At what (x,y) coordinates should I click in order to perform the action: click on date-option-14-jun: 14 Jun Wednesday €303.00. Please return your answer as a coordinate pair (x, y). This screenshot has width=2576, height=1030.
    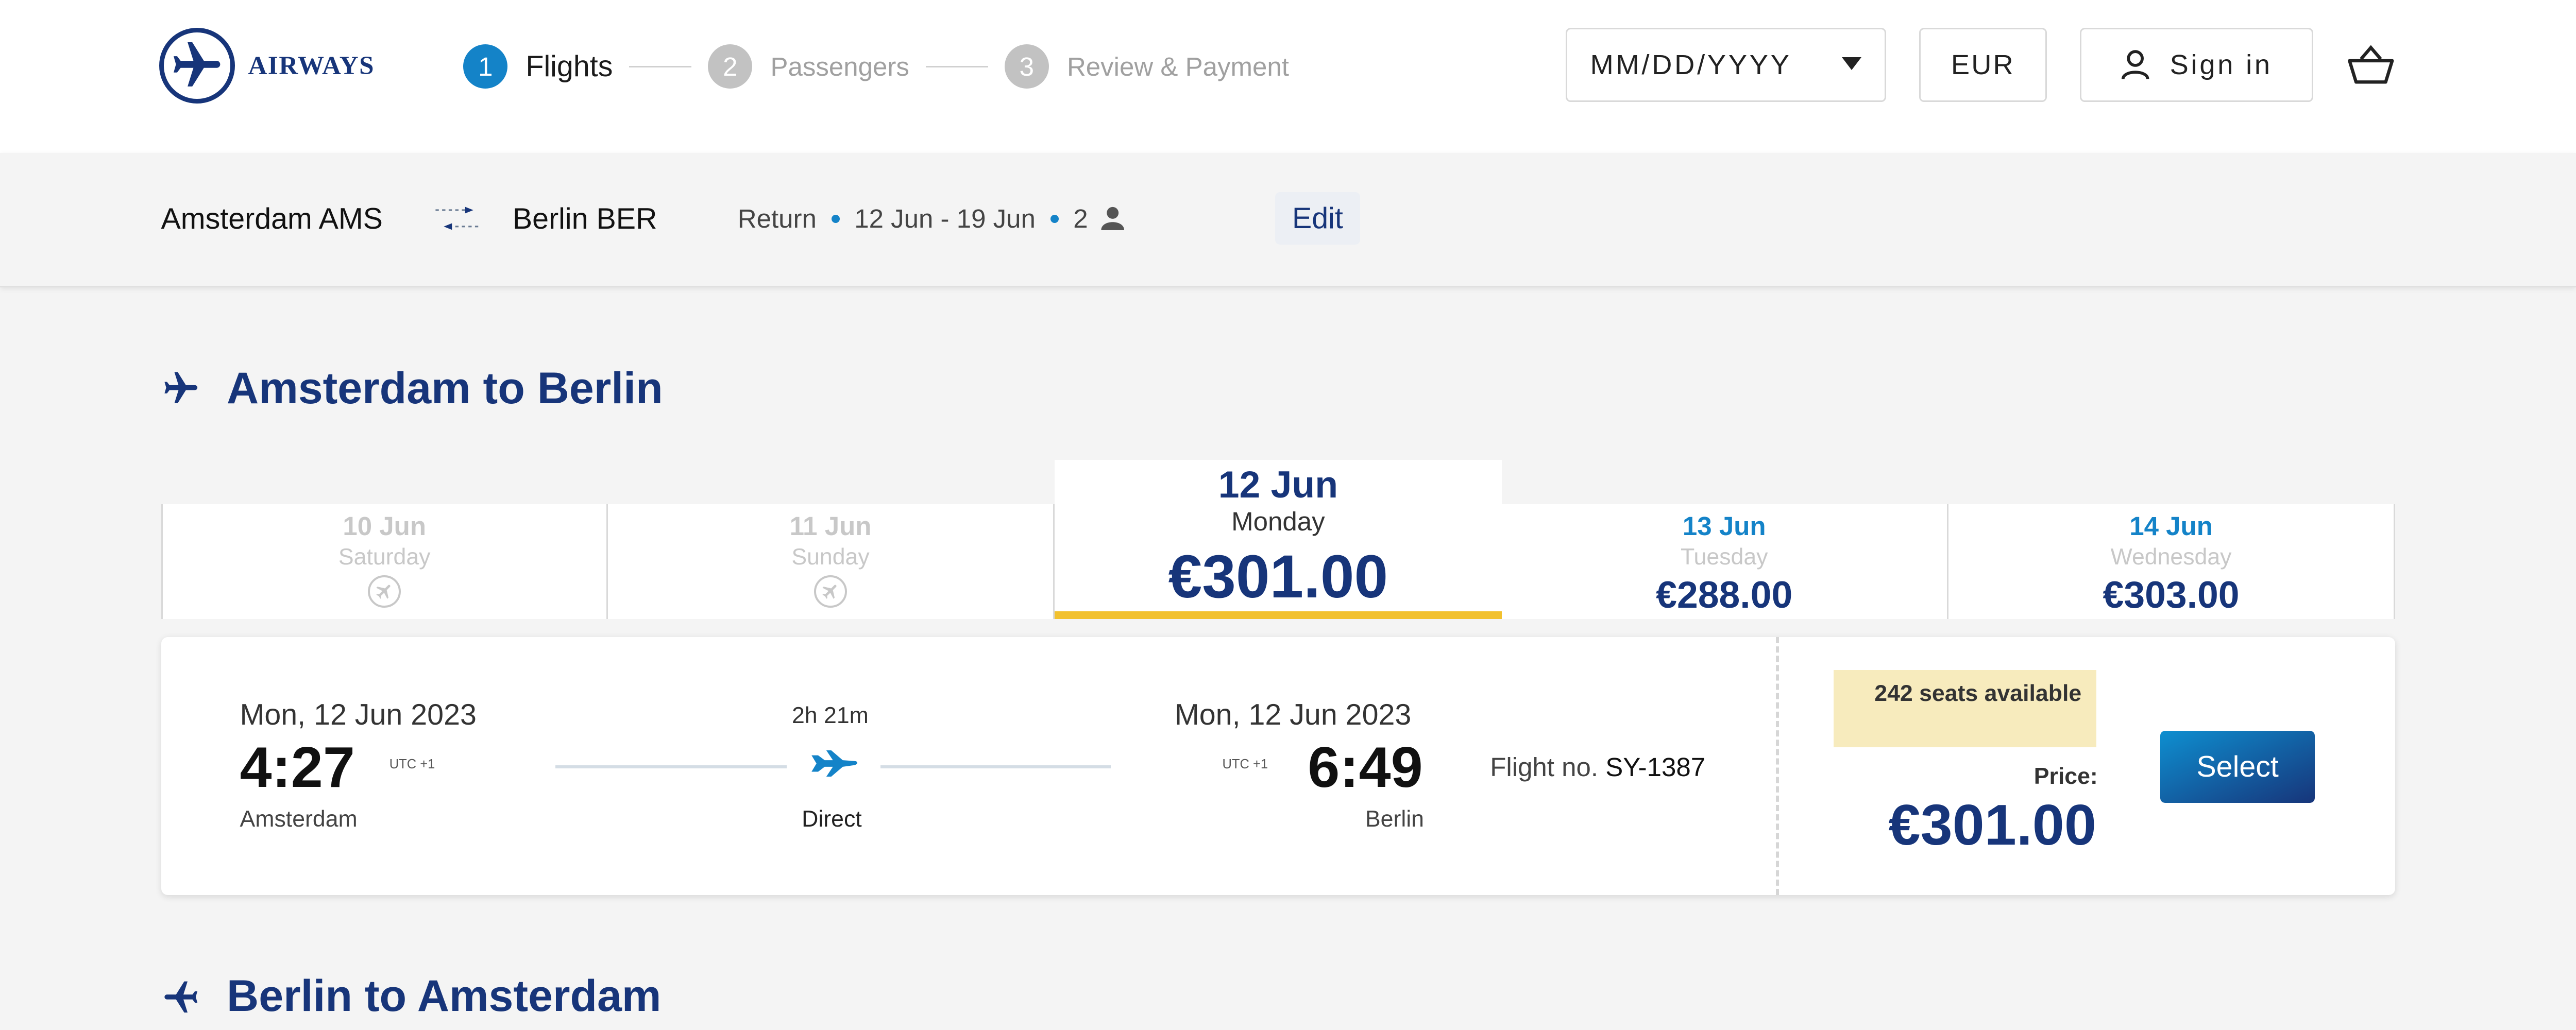
    Looking at the image, I should click on (2172, 562).